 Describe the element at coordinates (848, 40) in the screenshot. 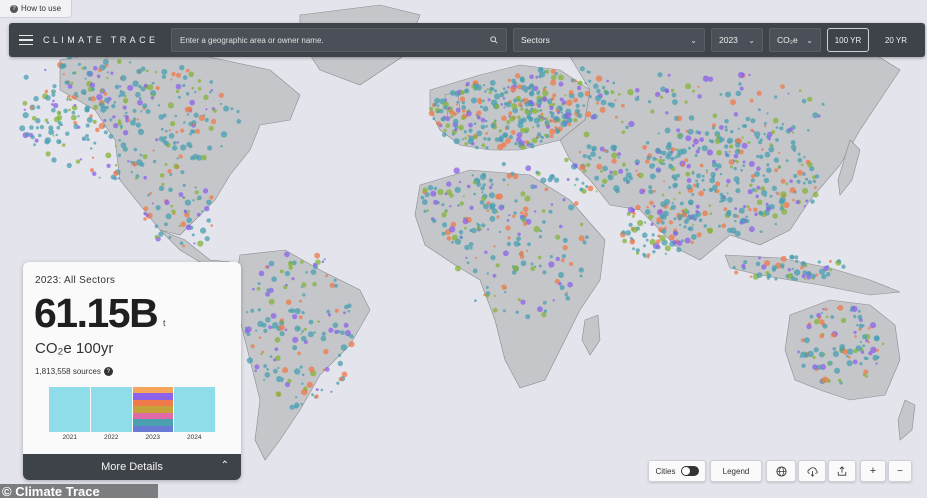

I see `100yr-button: 100 YR` at that location.